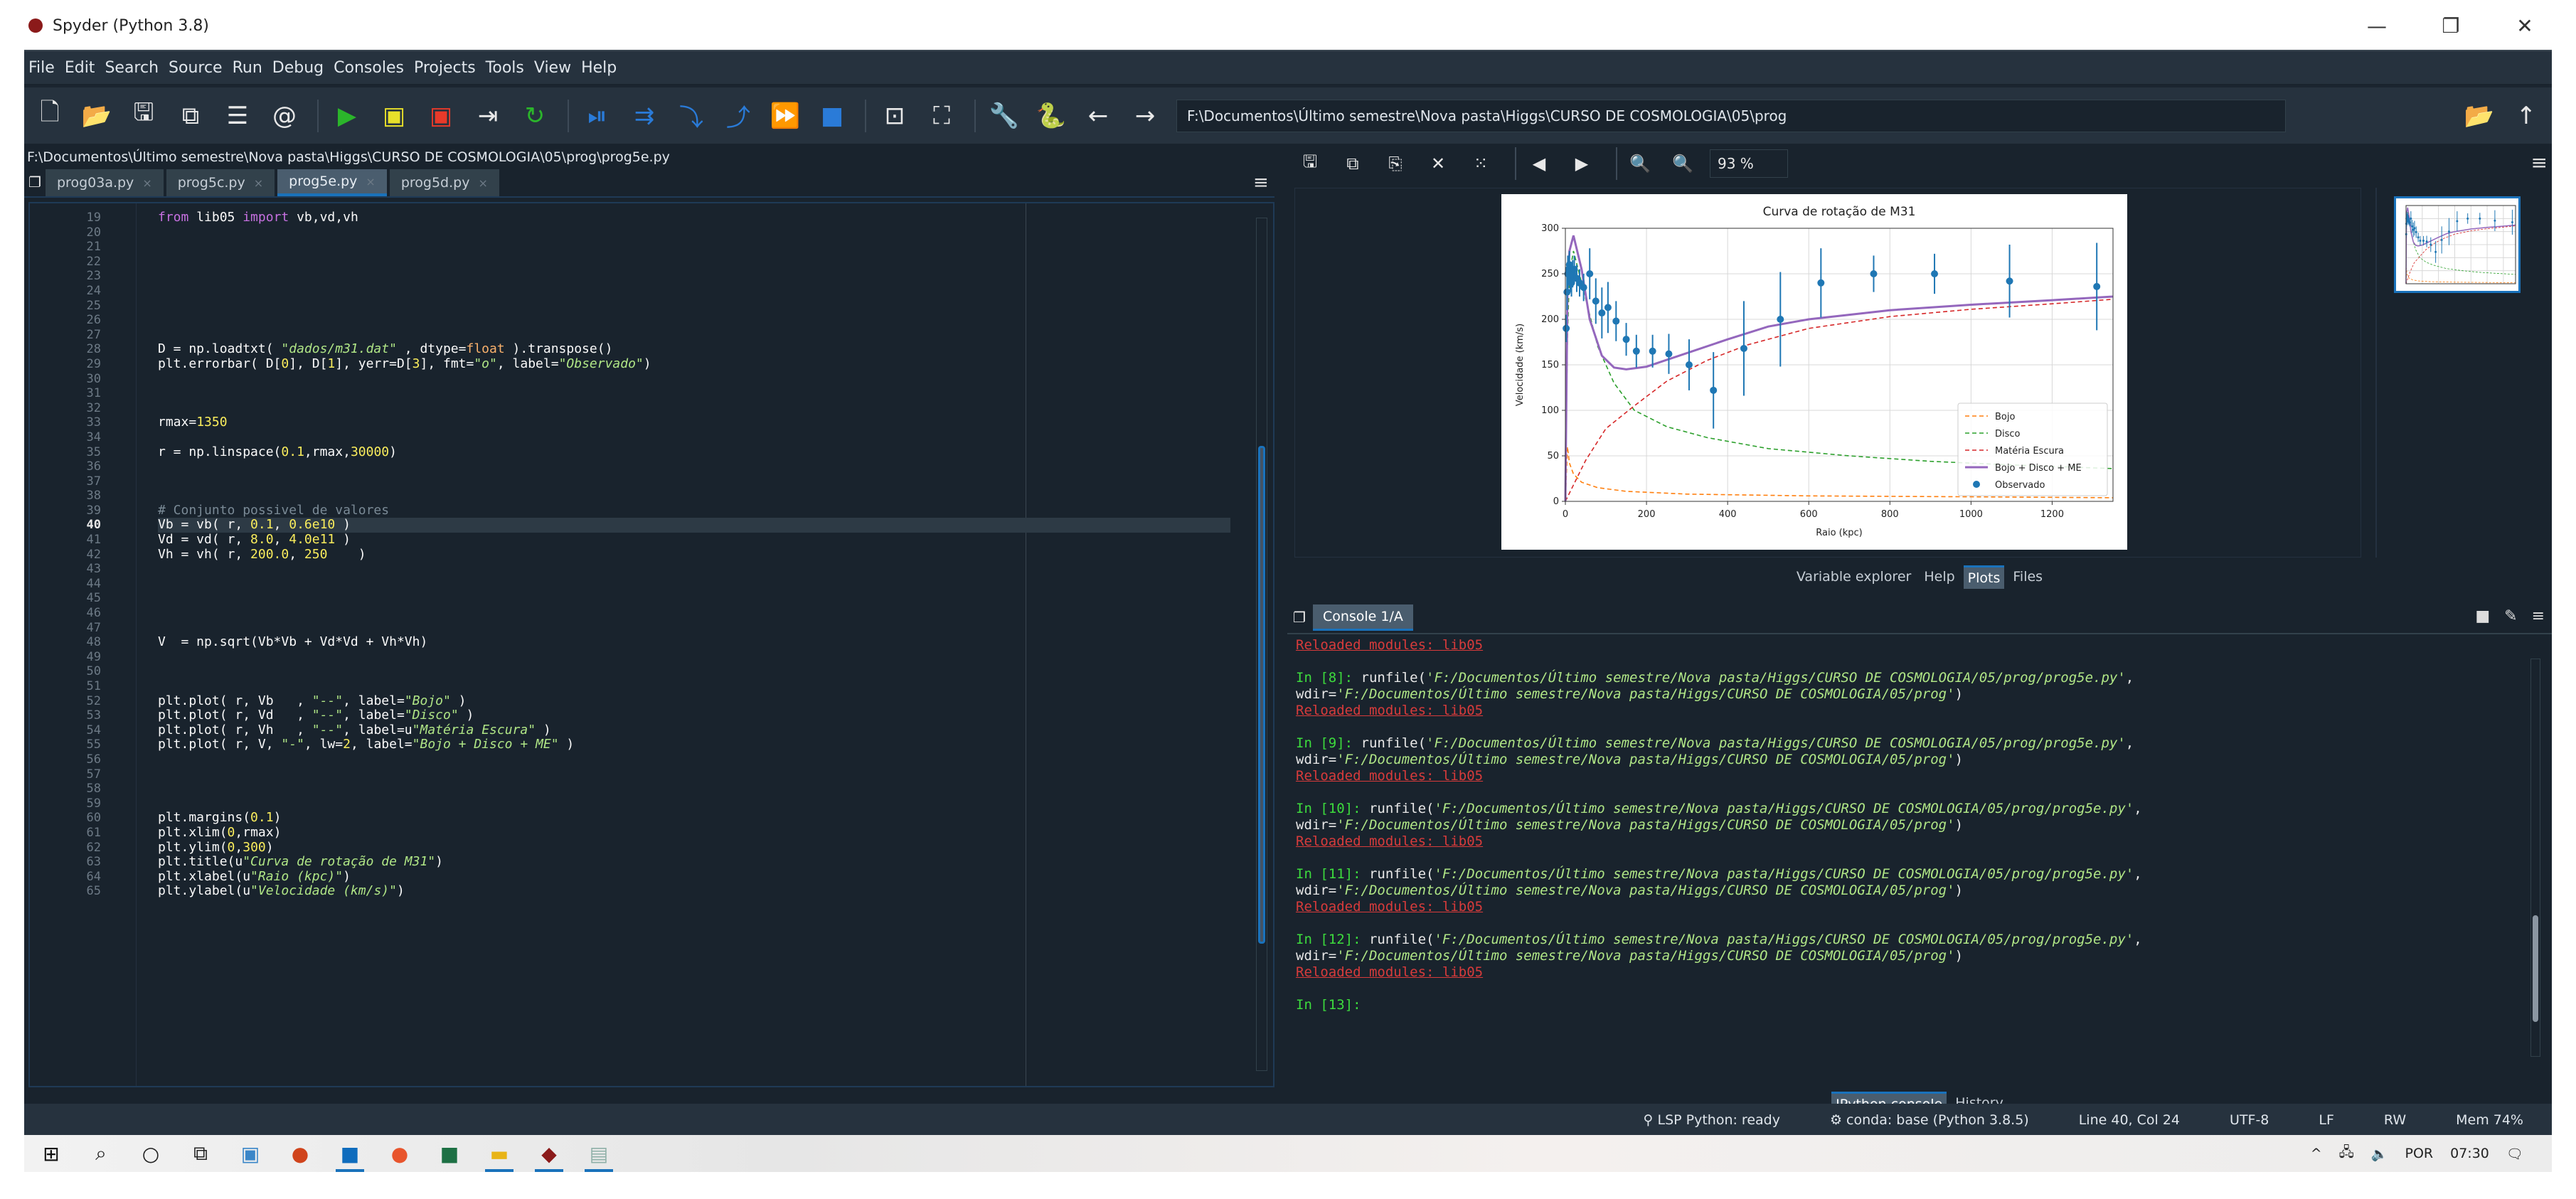  Describe the element at coordinates (370, 181) in the screenshot. I see `close-tab-icon: ×` at that location.